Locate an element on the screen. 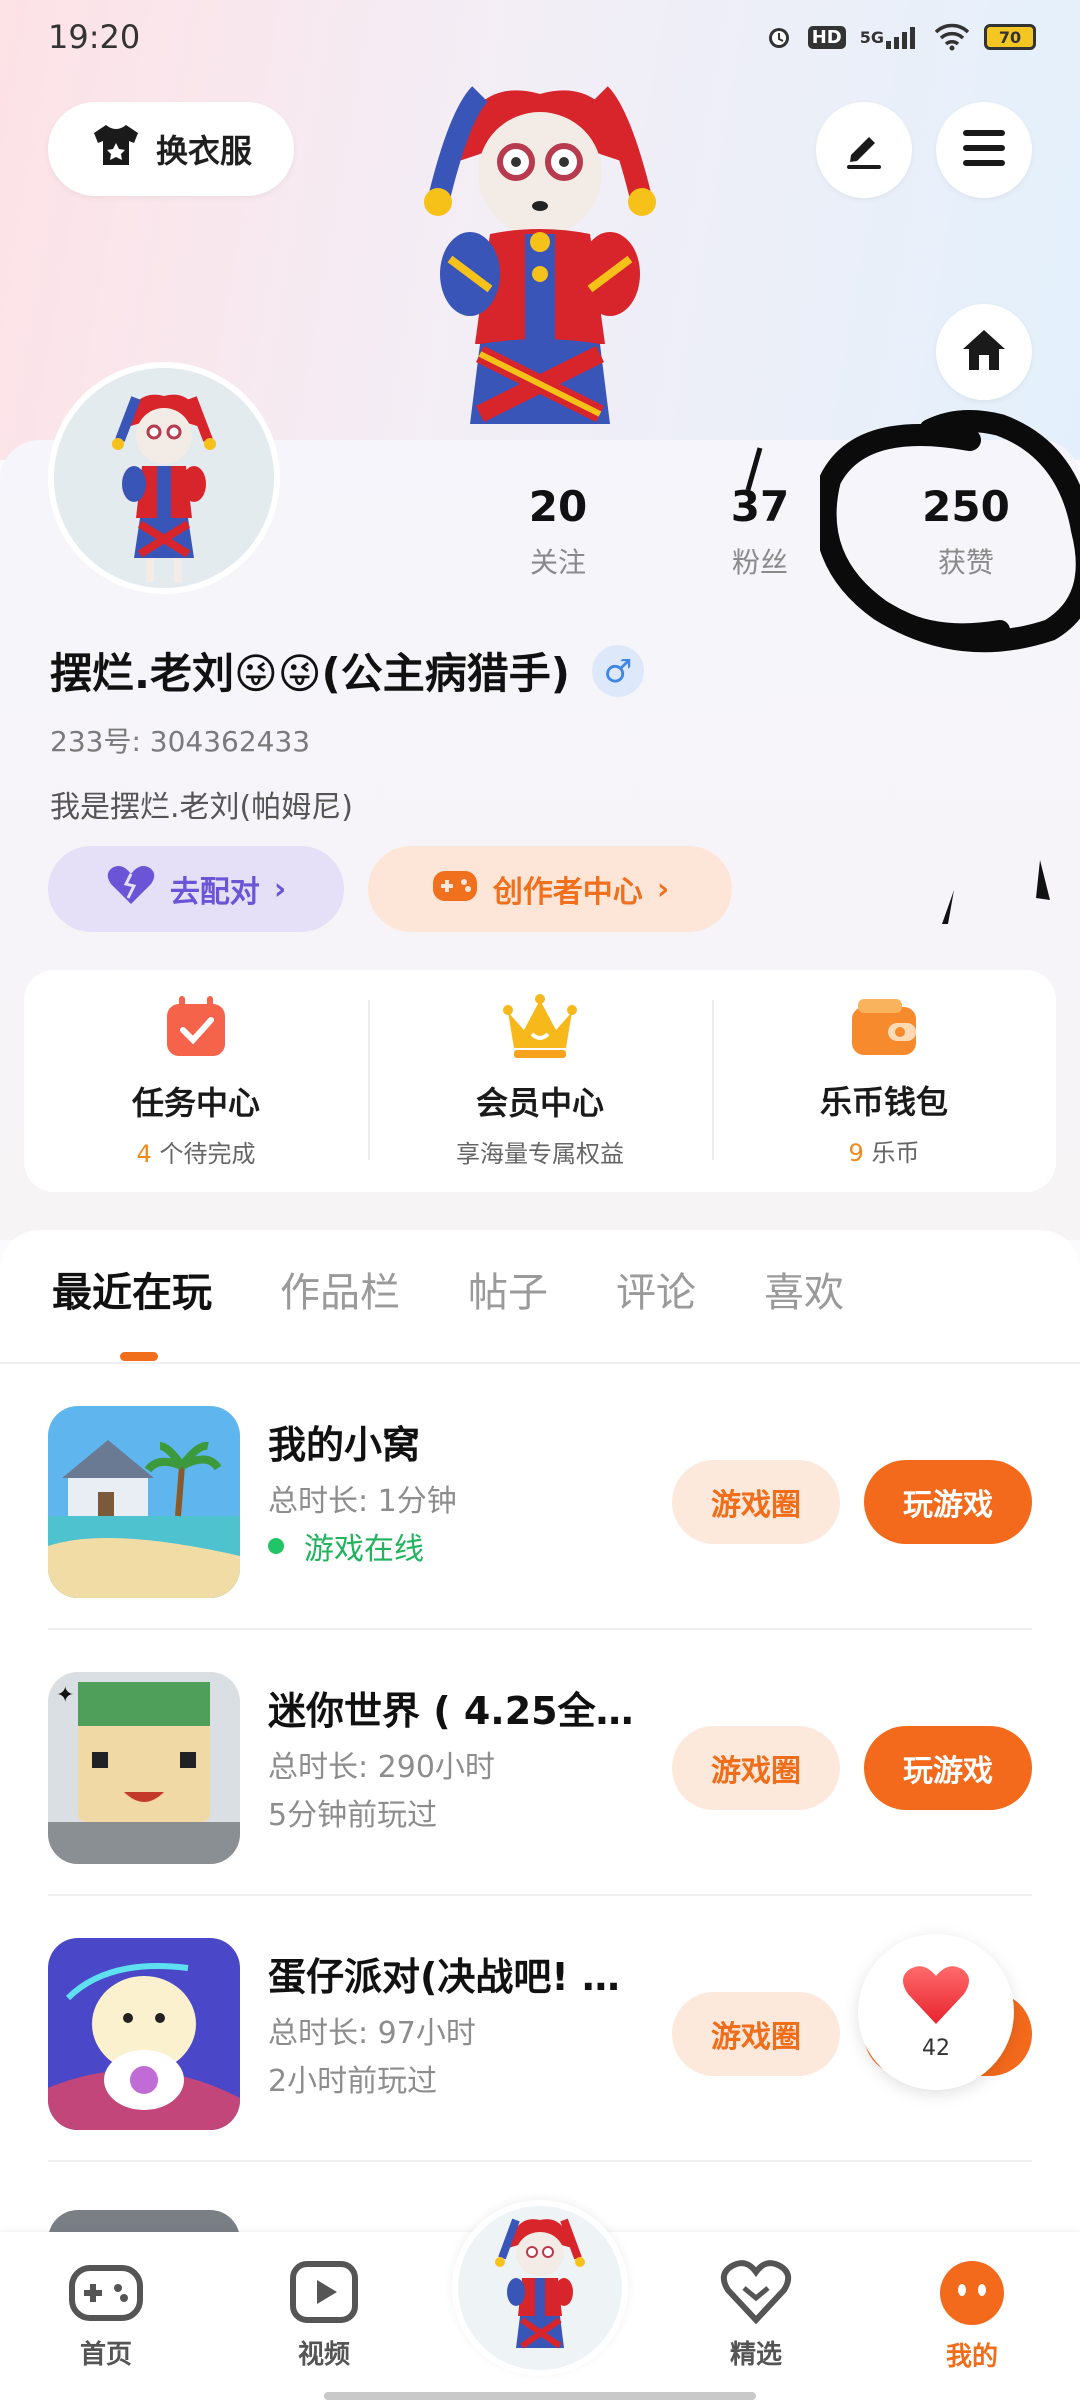 The width and height of the screenshot is (1080, 2408). tab-works: 作品栏 is located at coordinates (340, 1289).